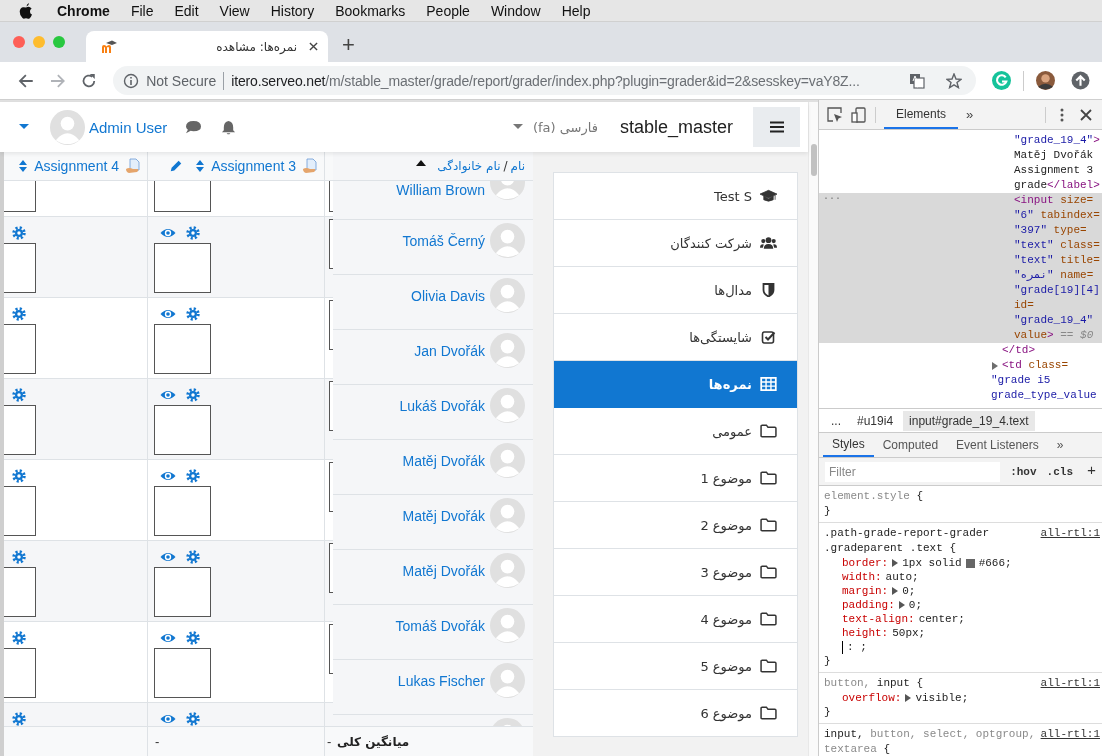  I want to click on nav-item: Test S, so click(675, 196).